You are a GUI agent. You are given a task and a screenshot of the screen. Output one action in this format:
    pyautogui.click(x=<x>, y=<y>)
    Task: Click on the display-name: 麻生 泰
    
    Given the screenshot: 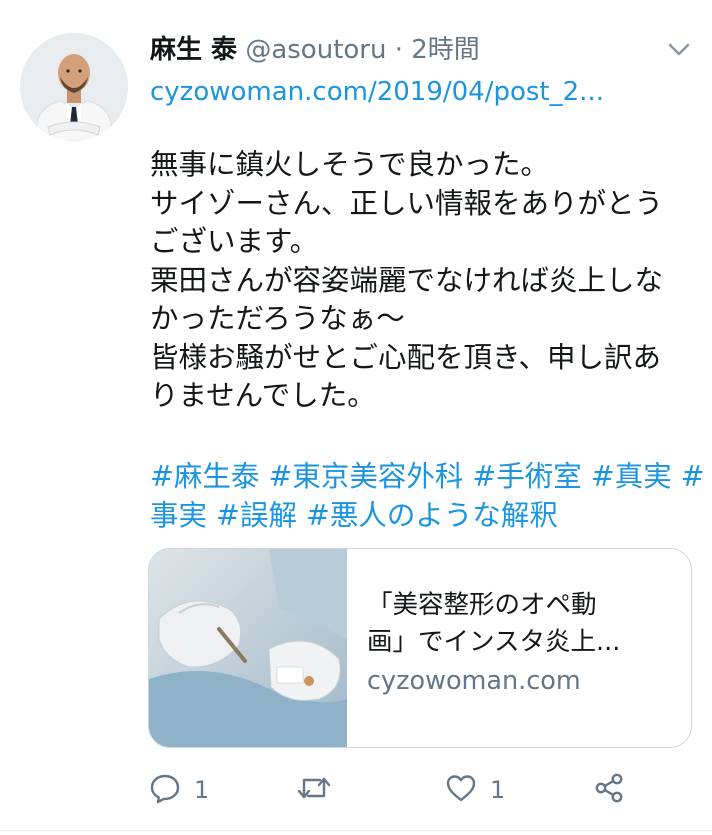 What is the action you would take?
    pyautogui.click(x=193, y=50)
    